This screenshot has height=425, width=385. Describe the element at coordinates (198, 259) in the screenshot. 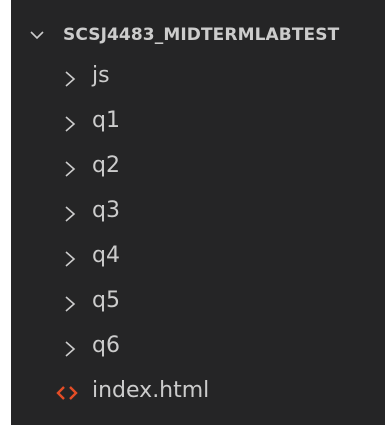

I see `folder-q4: q4` at that location.